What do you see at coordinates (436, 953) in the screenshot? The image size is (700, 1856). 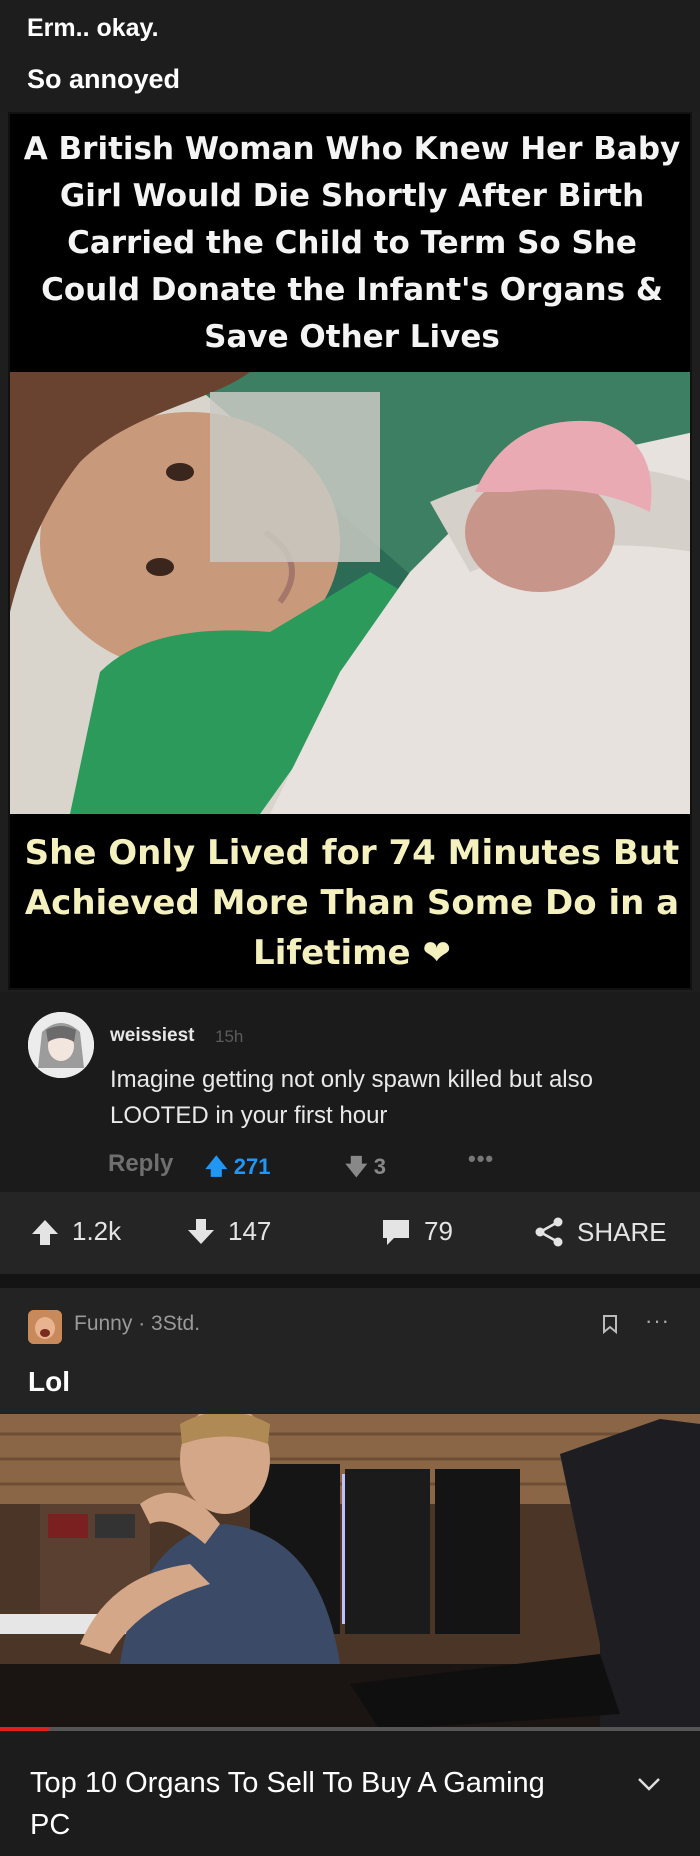 I see `heart-icon: ❤` at bounding box center [436, 953].